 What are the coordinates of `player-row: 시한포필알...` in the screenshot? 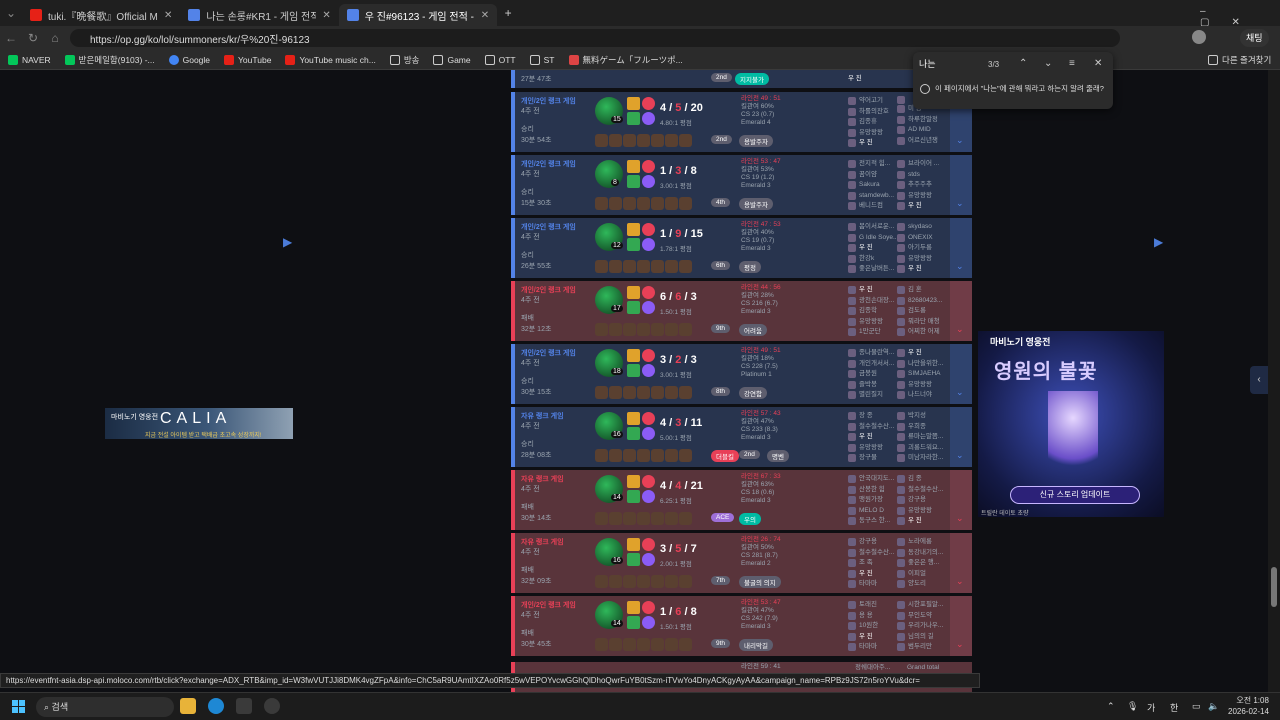 It's located at (920, 605).